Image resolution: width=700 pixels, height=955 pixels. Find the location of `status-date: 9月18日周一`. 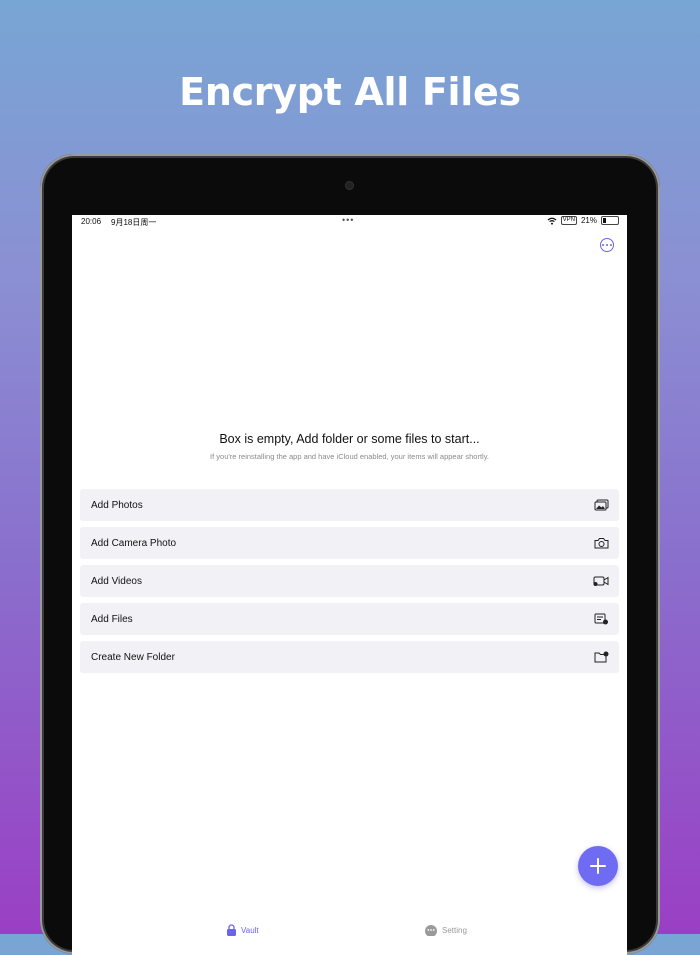

status-date: 9月18日周一 is located at coordinates (134, 222).